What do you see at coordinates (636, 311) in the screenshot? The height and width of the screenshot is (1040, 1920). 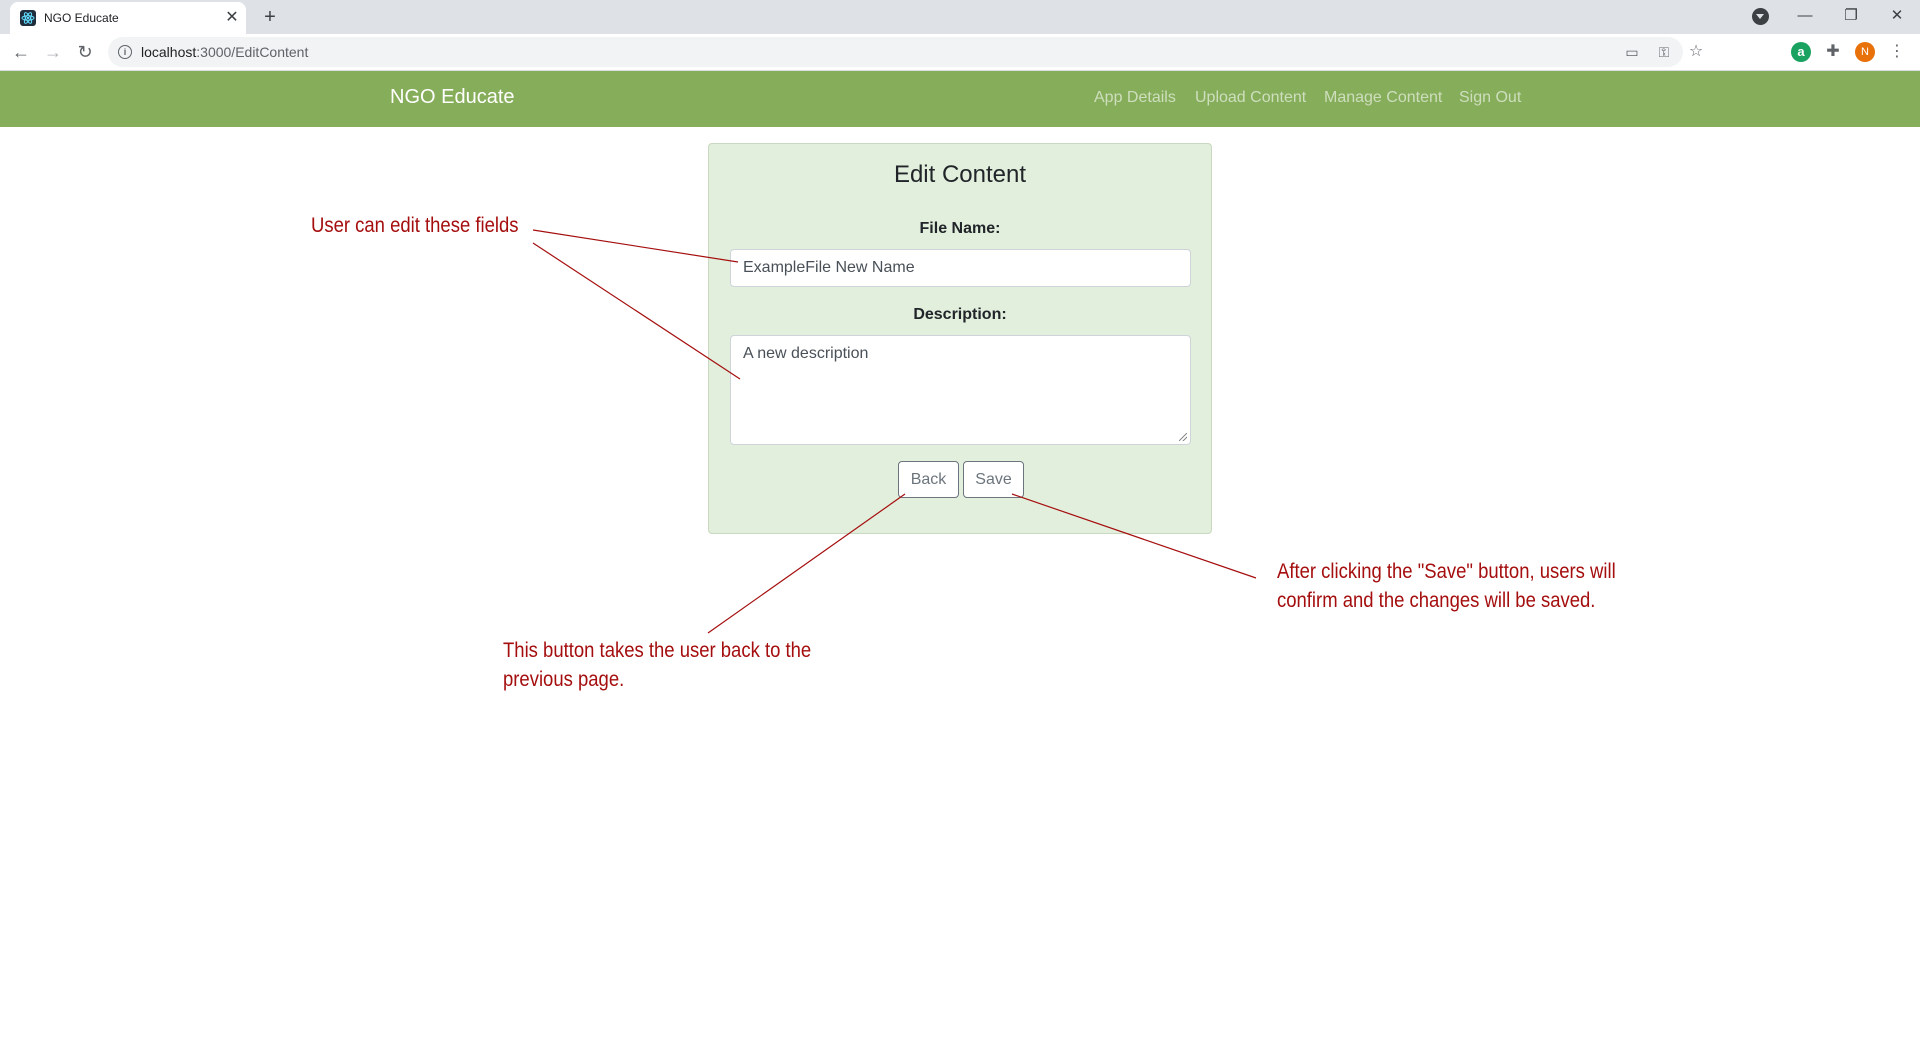 I see `annotation-line-description` at bounding box center [636, 311].